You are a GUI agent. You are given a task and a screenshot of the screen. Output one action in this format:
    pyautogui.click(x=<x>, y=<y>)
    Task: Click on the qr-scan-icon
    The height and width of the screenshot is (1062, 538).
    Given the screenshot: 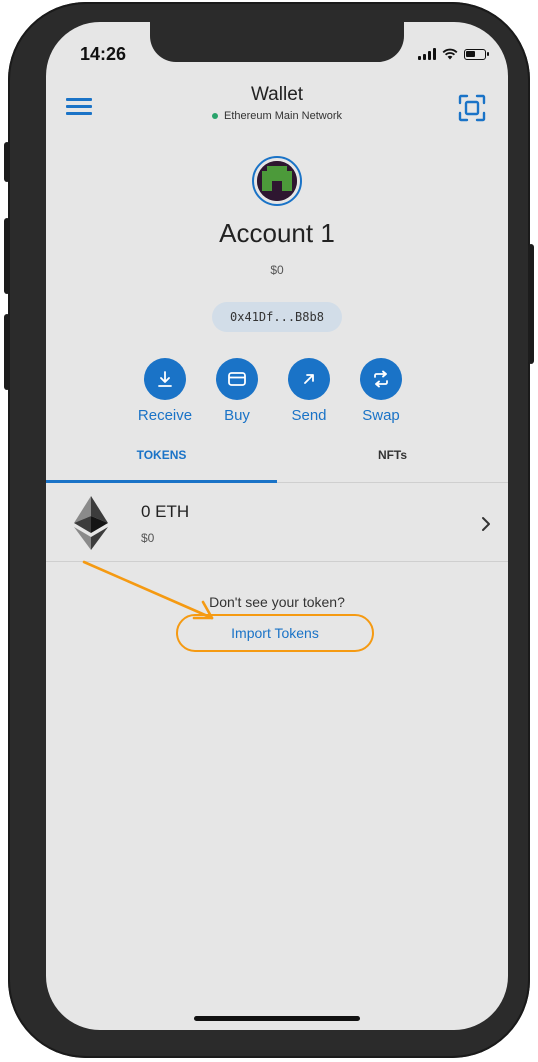 What is the action you would take?
    pyautogui.click(x=472, y=108)
    